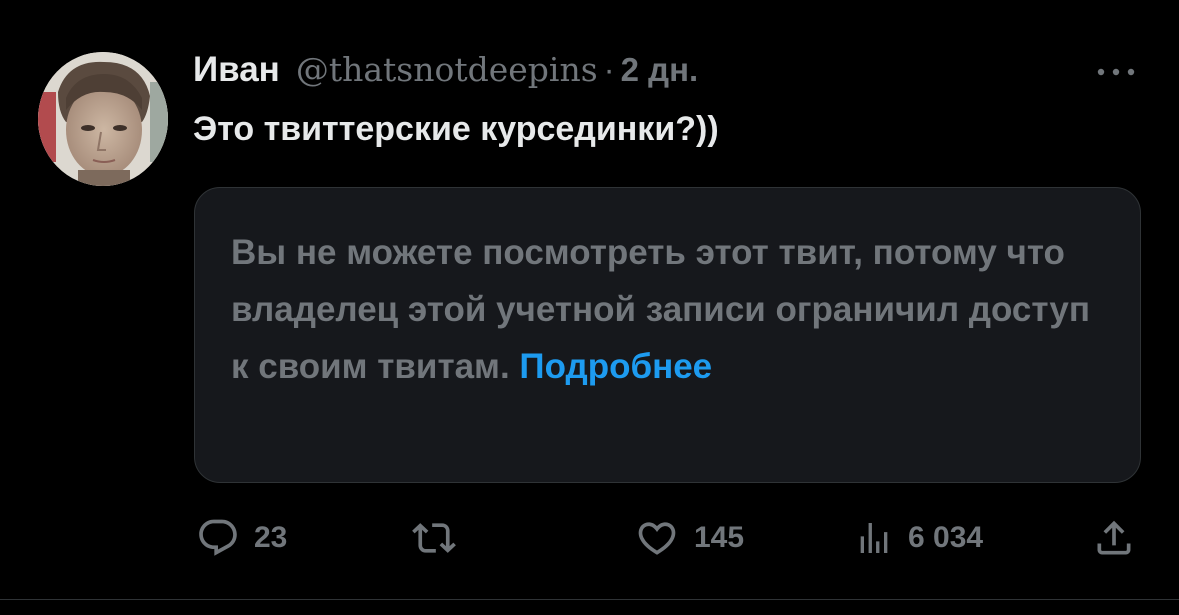 This screenshot has height=615, width=1179. I want to click on avatar-image, so click(103, 119).